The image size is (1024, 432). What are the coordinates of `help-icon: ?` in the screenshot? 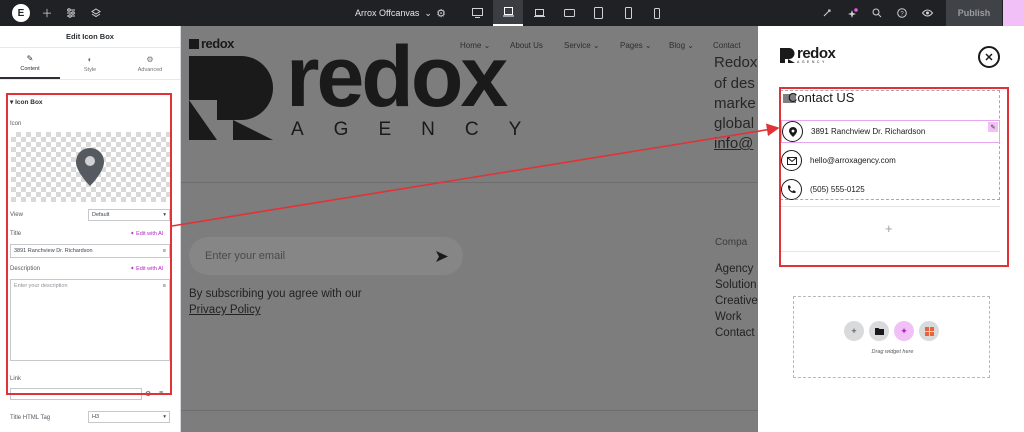 It's located at (902, 13).